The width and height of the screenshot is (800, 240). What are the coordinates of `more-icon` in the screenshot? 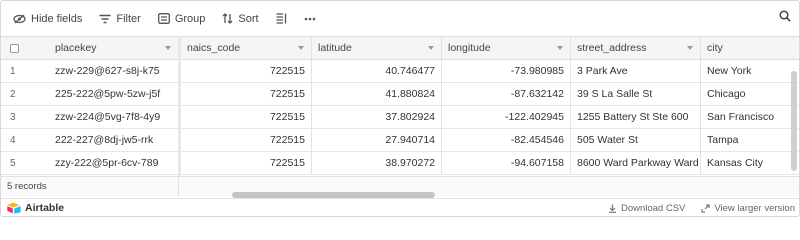 It's located at (309, 18).